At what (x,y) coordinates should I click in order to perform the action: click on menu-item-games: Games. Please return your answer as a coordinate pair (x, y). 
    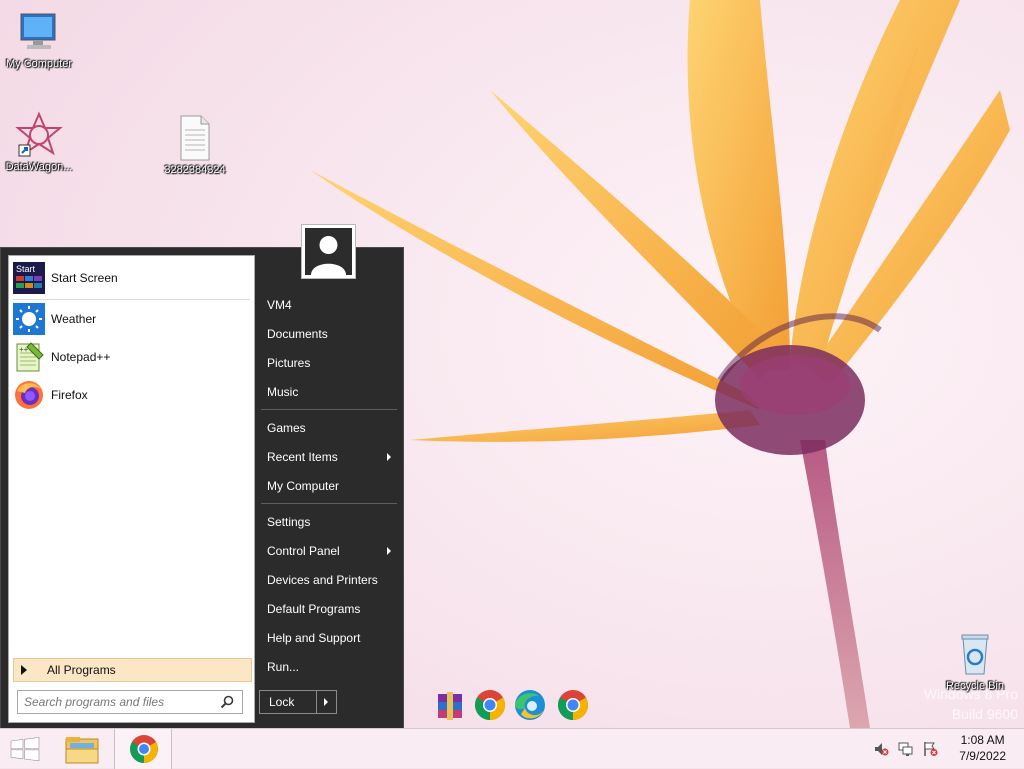
    Looking at the image, I should click on (329, 428).